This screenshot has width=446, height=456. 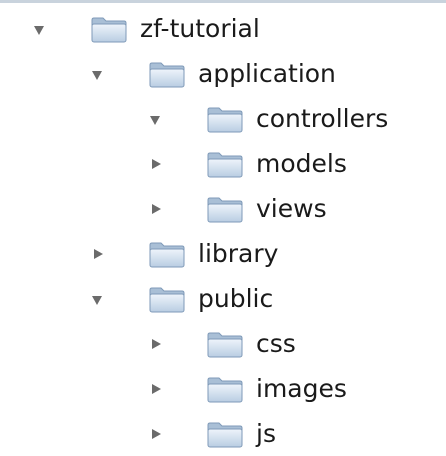 What do you see at coordinates (301, 163) in the screenshot?
I see `tree-item-label: models` at bounding box center [301, 163].